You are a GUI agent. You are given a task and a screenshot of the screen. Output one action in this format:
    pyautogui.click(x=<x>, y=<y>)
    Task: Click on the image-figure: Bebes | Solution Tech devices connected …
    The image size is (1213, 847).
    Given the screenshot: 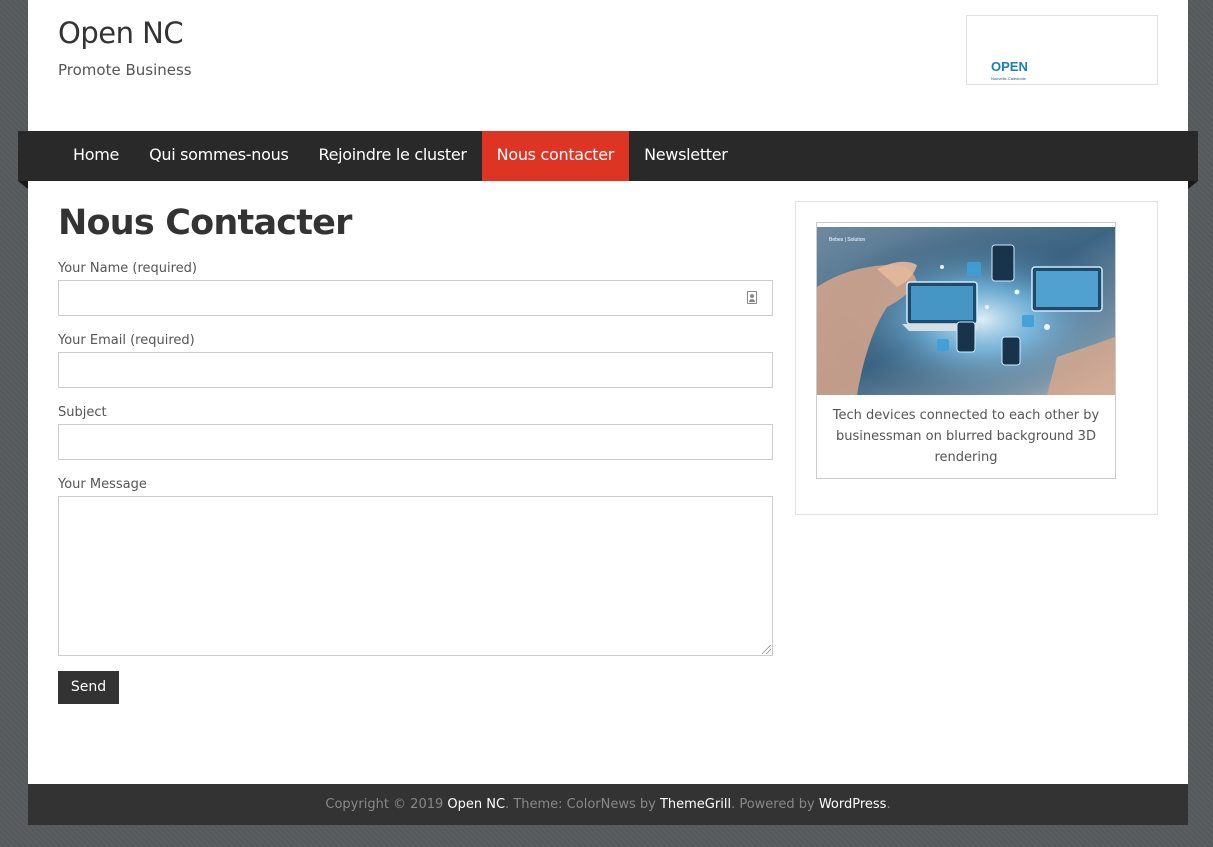 What is the action you would take?
    pyautogui.click(x=966, y=350)
    